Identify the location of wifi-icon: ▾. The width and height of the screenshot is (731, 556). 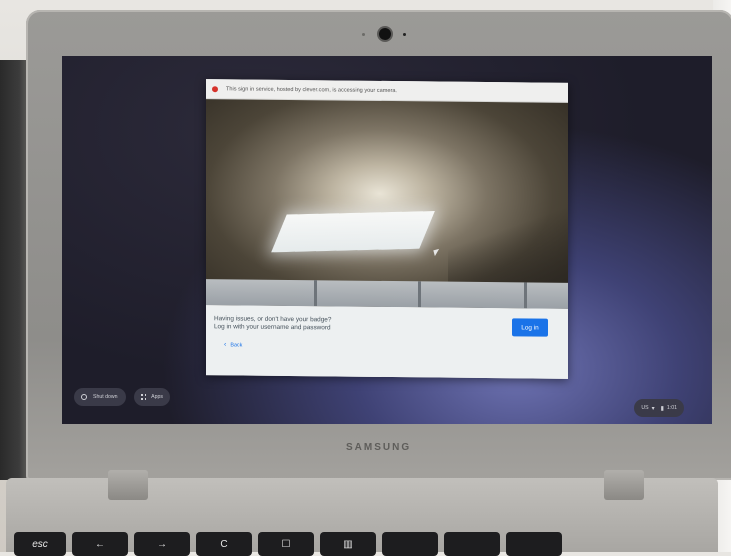
(653, 408).